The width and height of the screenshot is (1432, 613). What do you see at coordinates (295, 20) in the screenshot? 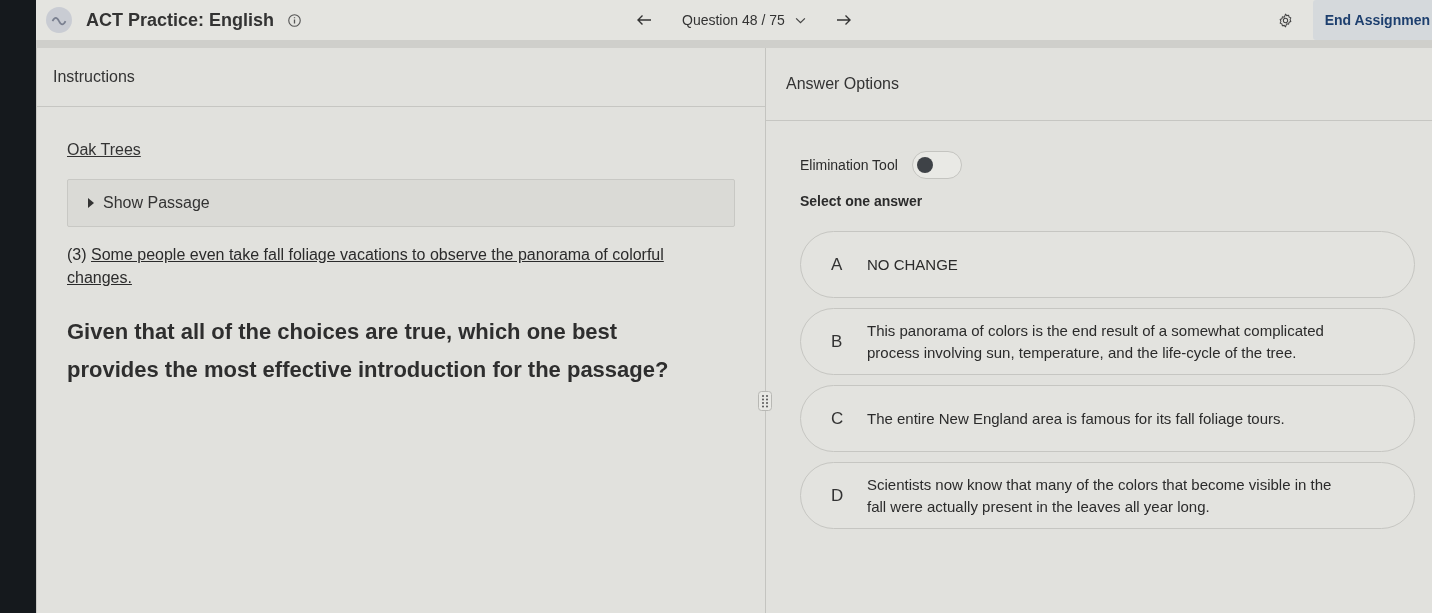
I see `info-icon` at bounding box center [295, 20].